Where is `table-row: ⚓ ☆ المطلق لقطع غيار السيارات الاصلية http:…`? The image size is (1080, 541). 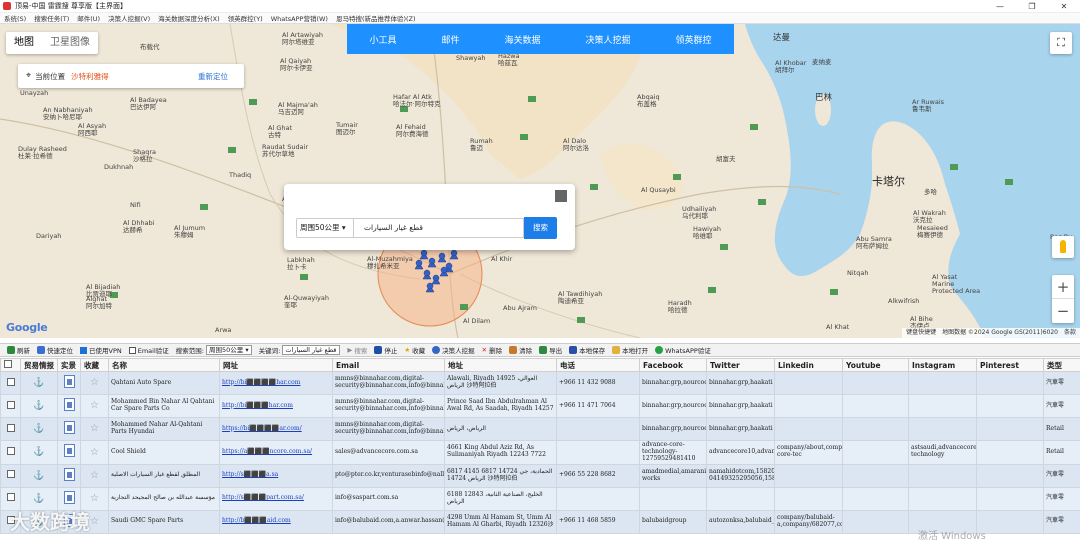
table-row: ⚓ ☆ المطلق لقطع غيار السيارات الاصلية http:… is located at coordinates (540, 475).